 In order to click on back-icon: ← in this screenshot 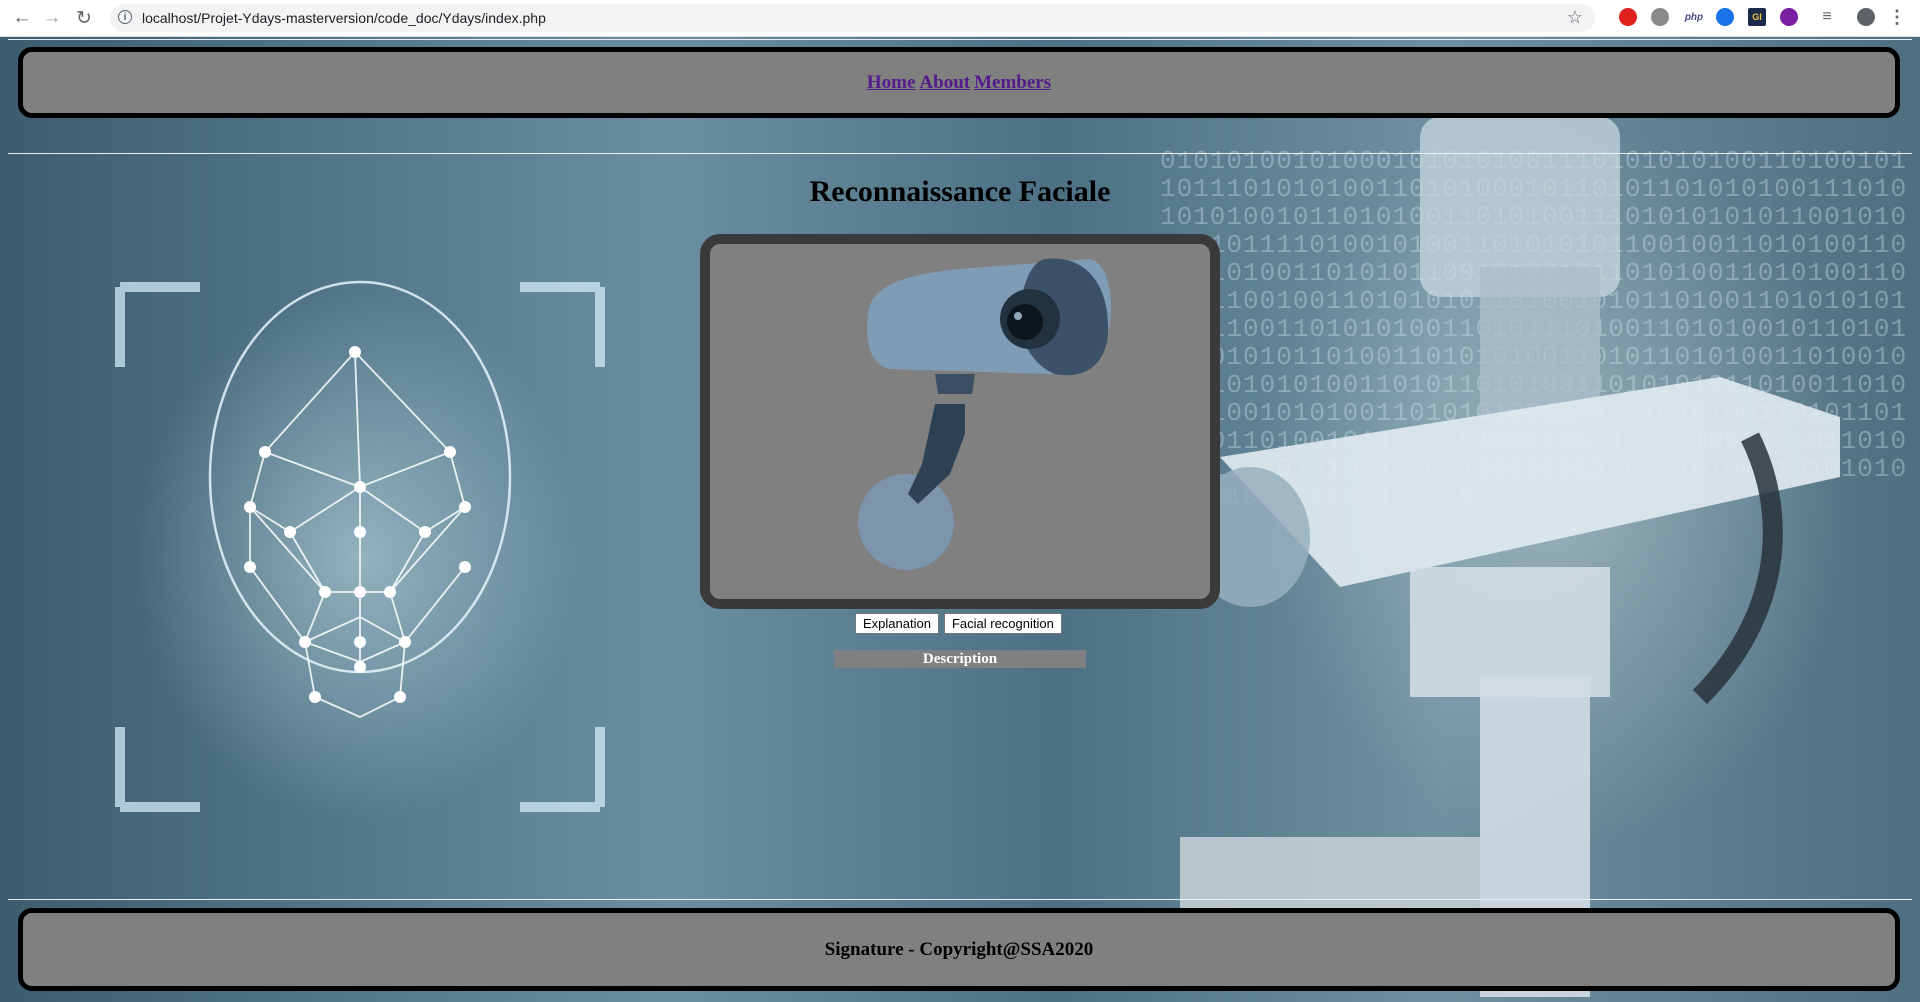, I will do `click(22, 18)`.